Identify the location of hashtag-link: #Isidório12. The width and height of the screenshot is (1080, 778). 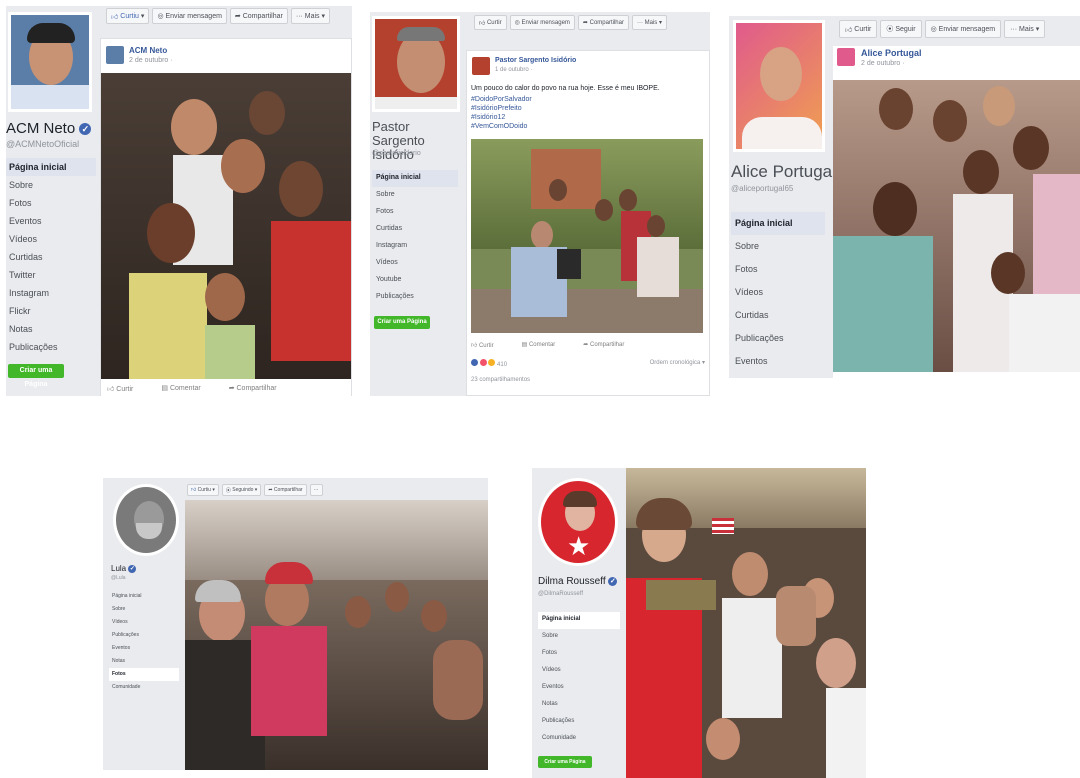
(501, 117).